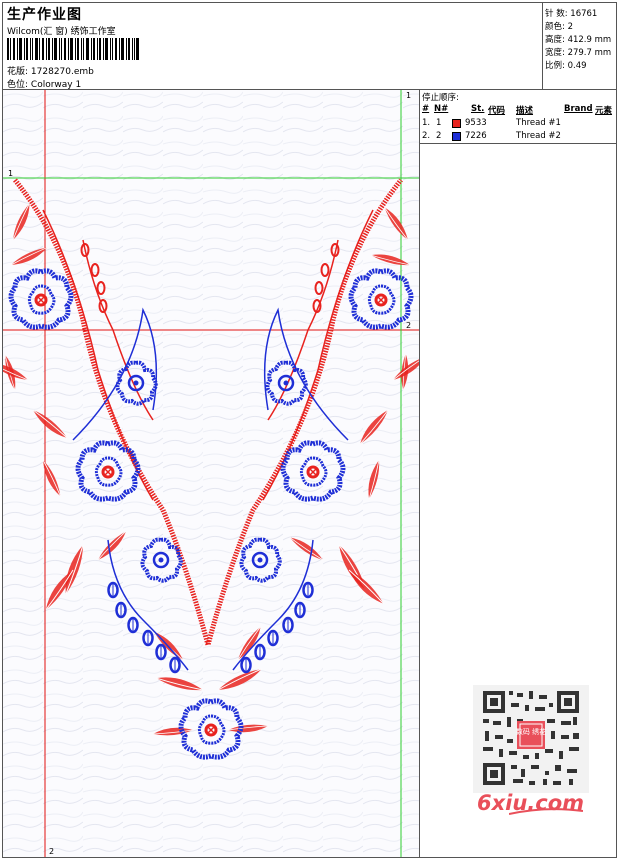 This screenshot has width=620, height=861. Describe the element at coordinates (408, 325) in the screenshot. I see `guide-label-right-mid: 2` at that location.